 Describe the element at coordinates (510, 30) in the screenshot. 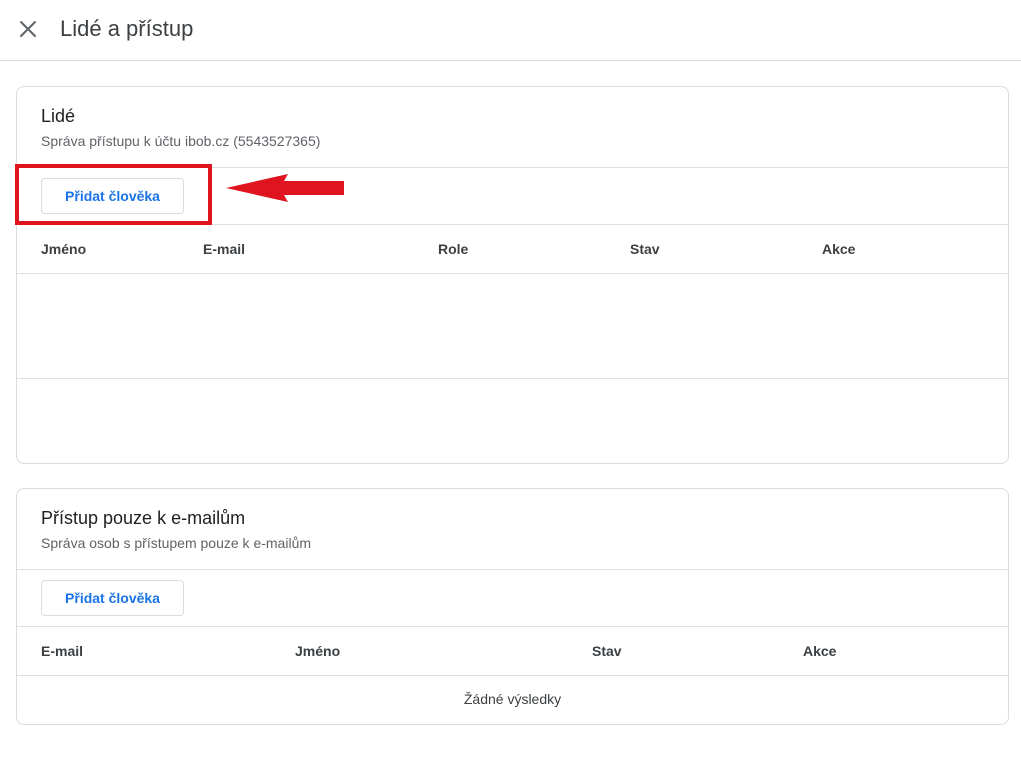

I see `top-bar: Lidé a přístup` at that location.